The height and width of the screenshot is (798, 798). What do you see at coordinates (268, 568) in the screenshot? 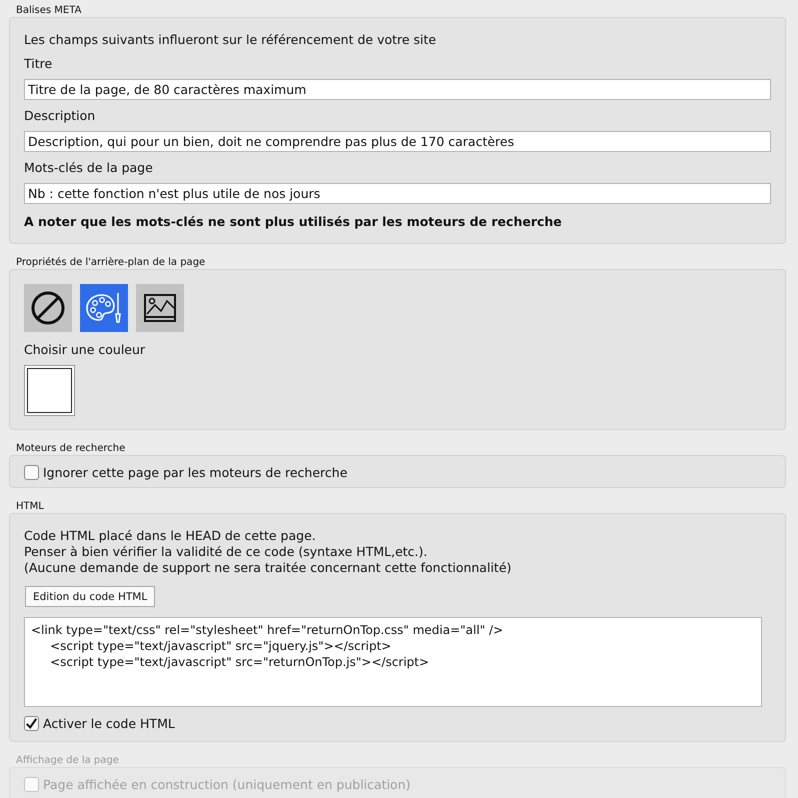
I see `description-text: (Aucune demande de support ne sera traitée concernant cette fonctionnalité)` at bounding box center [268, 568].